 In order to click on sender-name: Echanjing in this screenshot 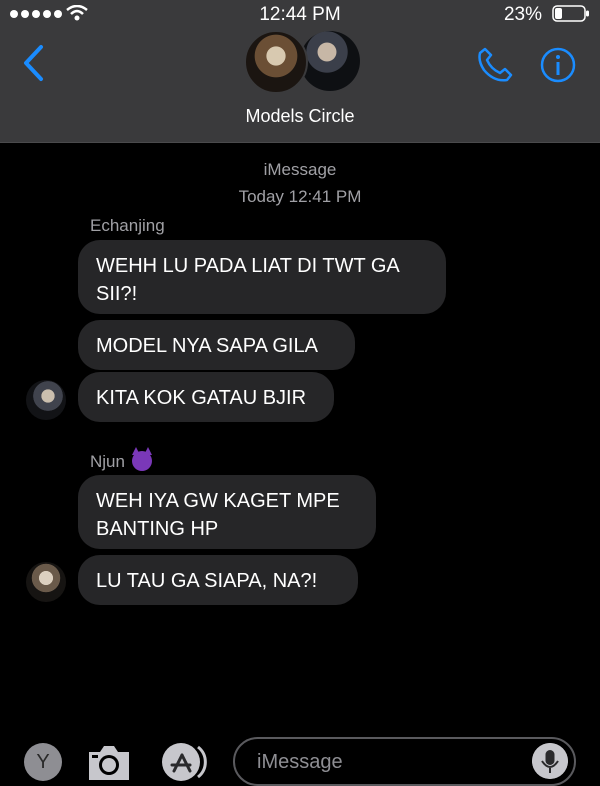, I will do `click(127, 225)`.